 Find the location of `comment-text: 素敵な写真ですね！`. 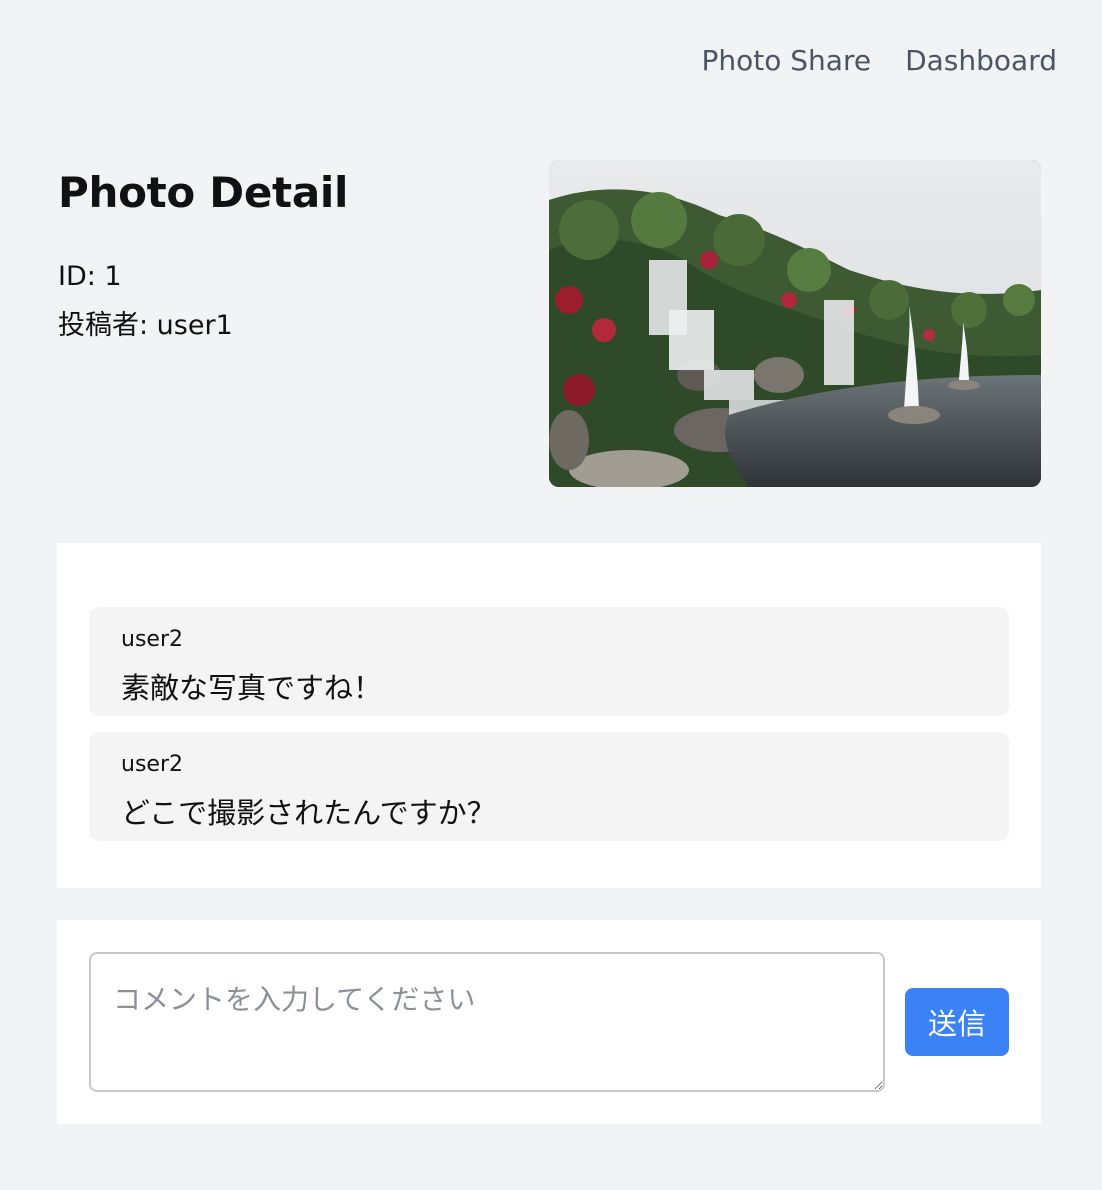

comment-text: 素敵な写真ですね！ is located at coordinates (252, 688).